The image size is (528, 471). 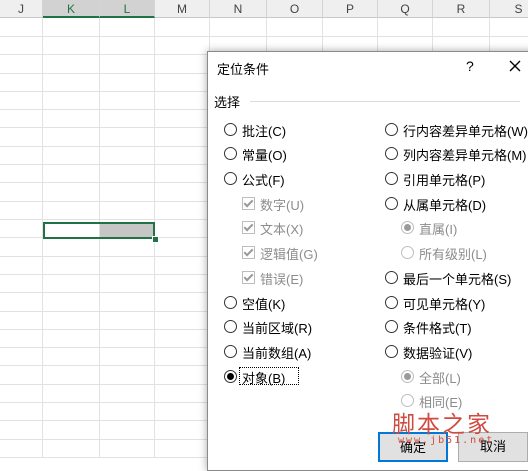 What do you see at coordinates (441, 402) in the screenshot?
I see `option-label: 相同(E)` at bounding box center [441, 402].